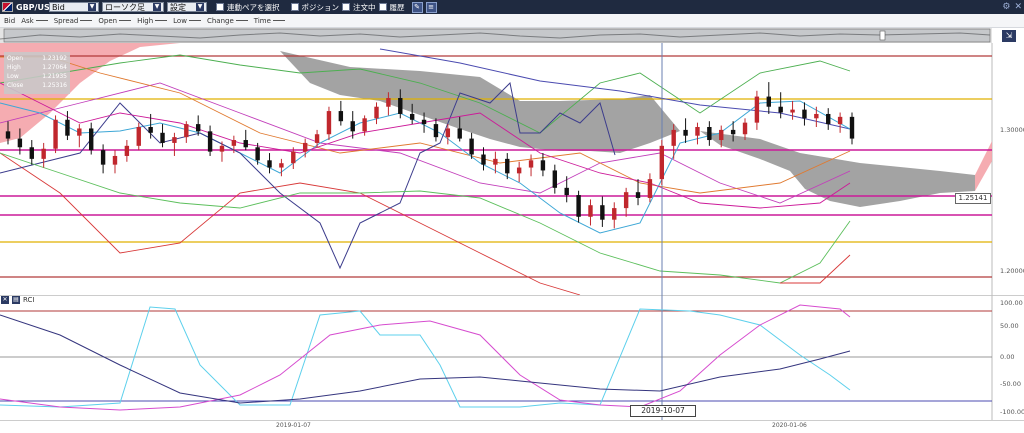 This screenshot has height=433, width=1024. Describe the element at coordinates (220, 7) in the screenshot. I see `linked-pairs-checkbox` at that location.